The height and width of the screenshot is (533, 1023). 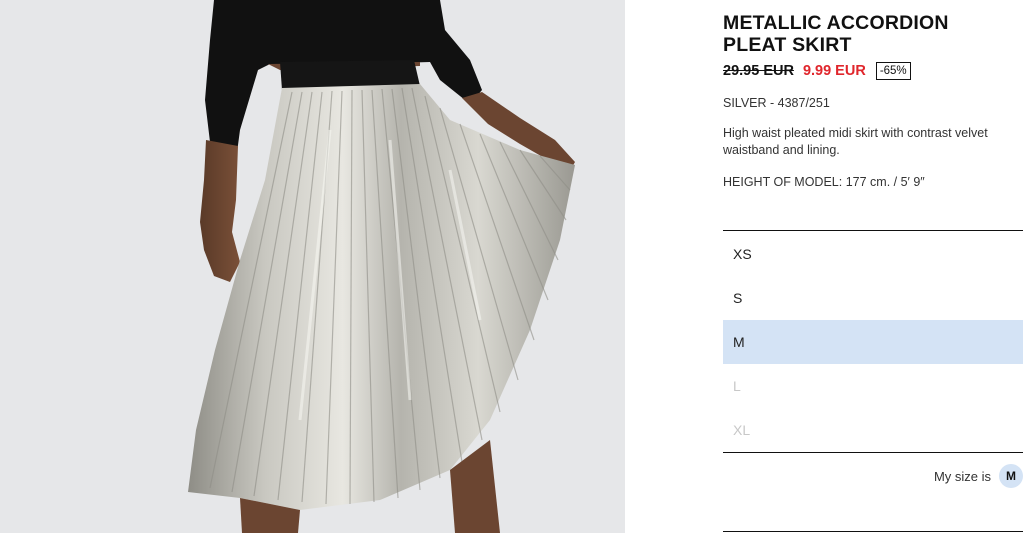 I want to click on size-selector: XS S M L XL, so click(x=873, y=341).